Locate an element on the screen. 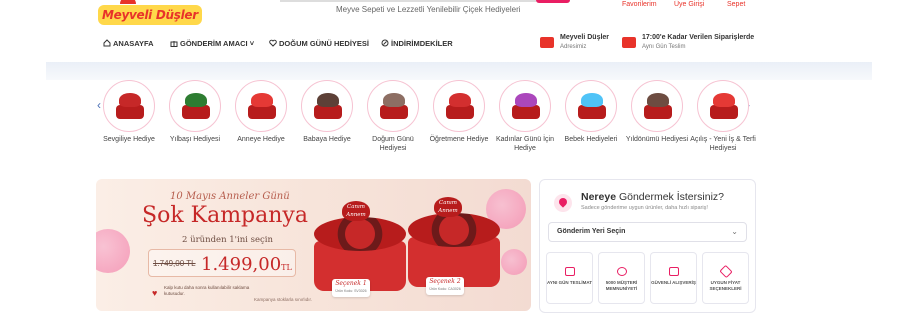 Image resolution: width=918 pixels, height=332 pixels. nav-deals-label: İNDİRİMDEKİLER is located at coordinates (422, 43).